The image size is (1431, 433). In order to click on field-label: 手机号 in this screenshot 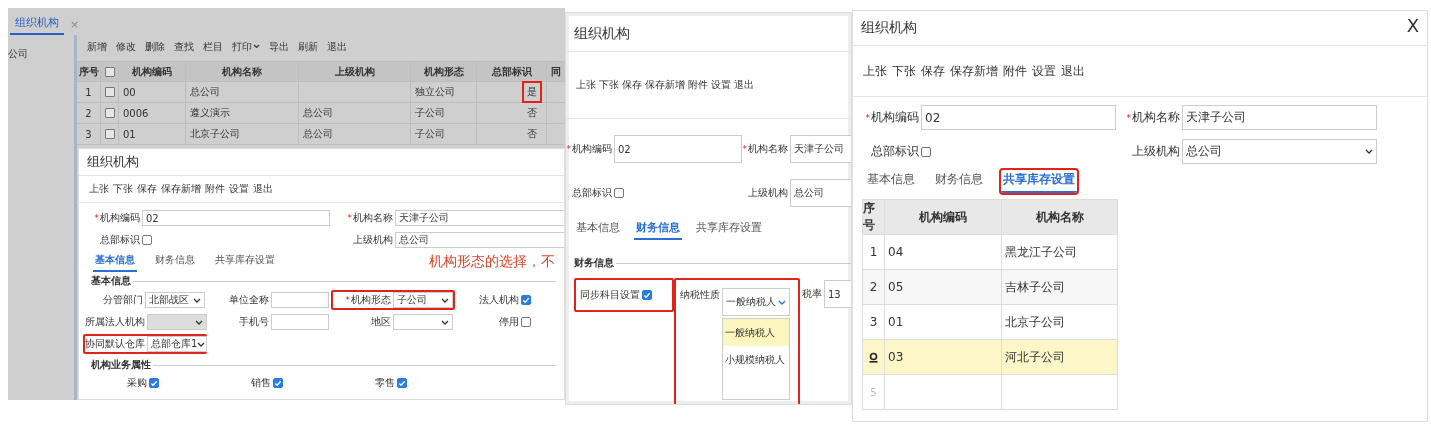, I will do `click(253, 322)`.